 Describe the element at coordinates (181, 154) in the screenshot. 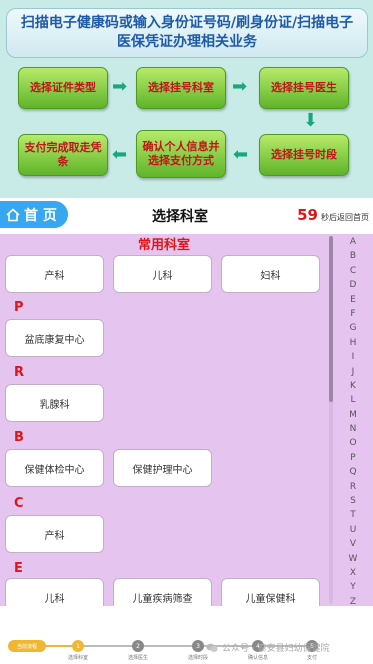

I see `guide-step-5: 确认个人信息并选择支付方式` at that location.